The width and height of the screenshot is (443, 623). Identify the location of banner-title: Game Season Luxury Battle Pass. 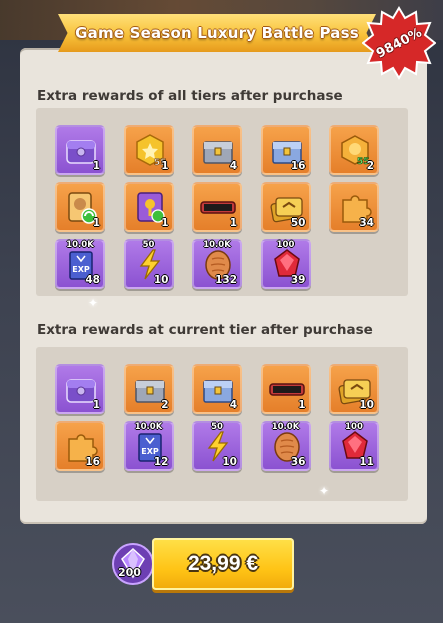
(217, 33).